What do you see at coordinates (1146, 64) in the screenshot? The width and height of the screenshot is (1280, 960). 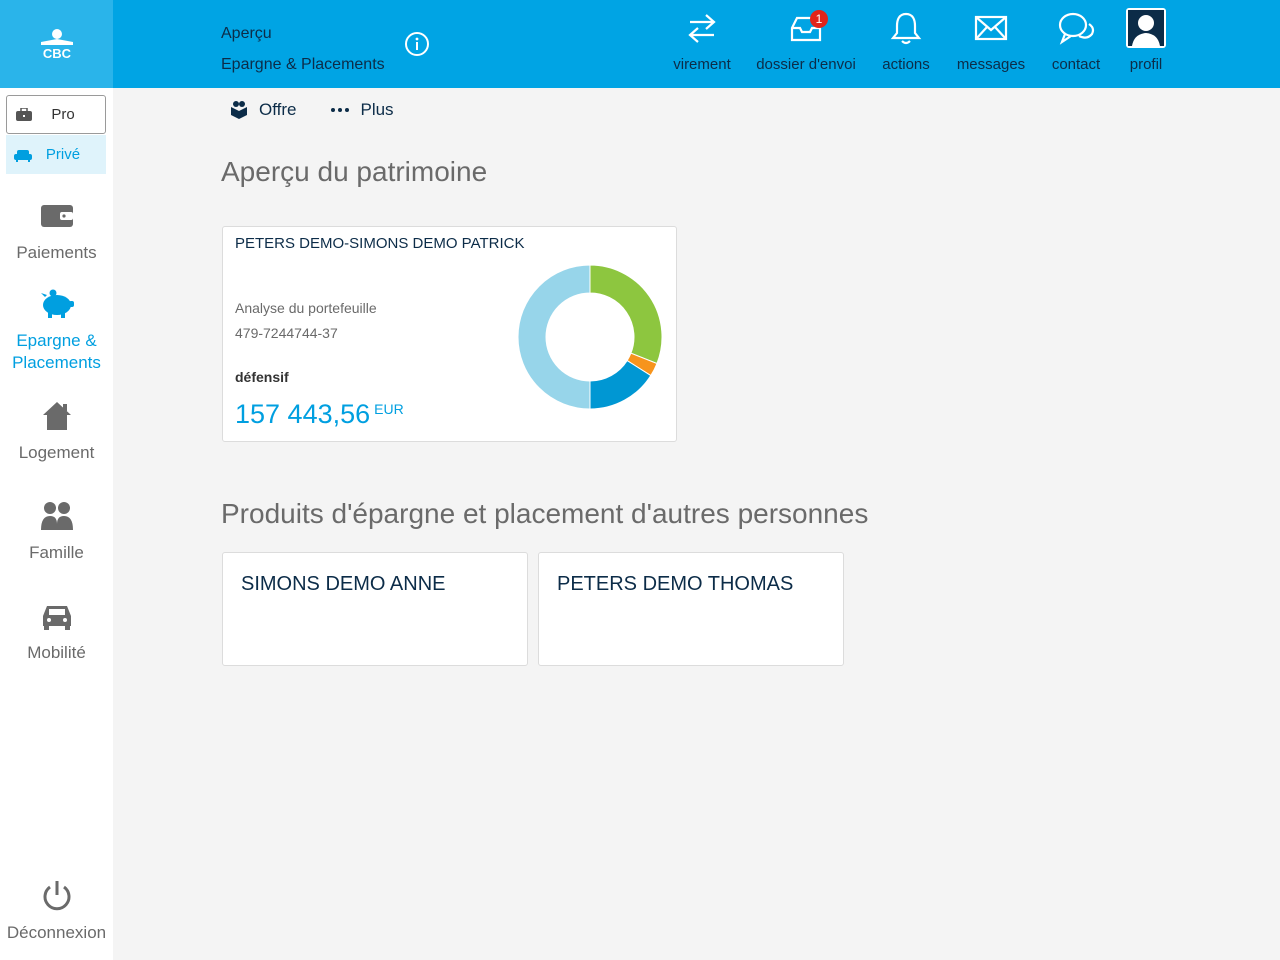 I see `nav-label: profil` at bounding box center [1146, 64].